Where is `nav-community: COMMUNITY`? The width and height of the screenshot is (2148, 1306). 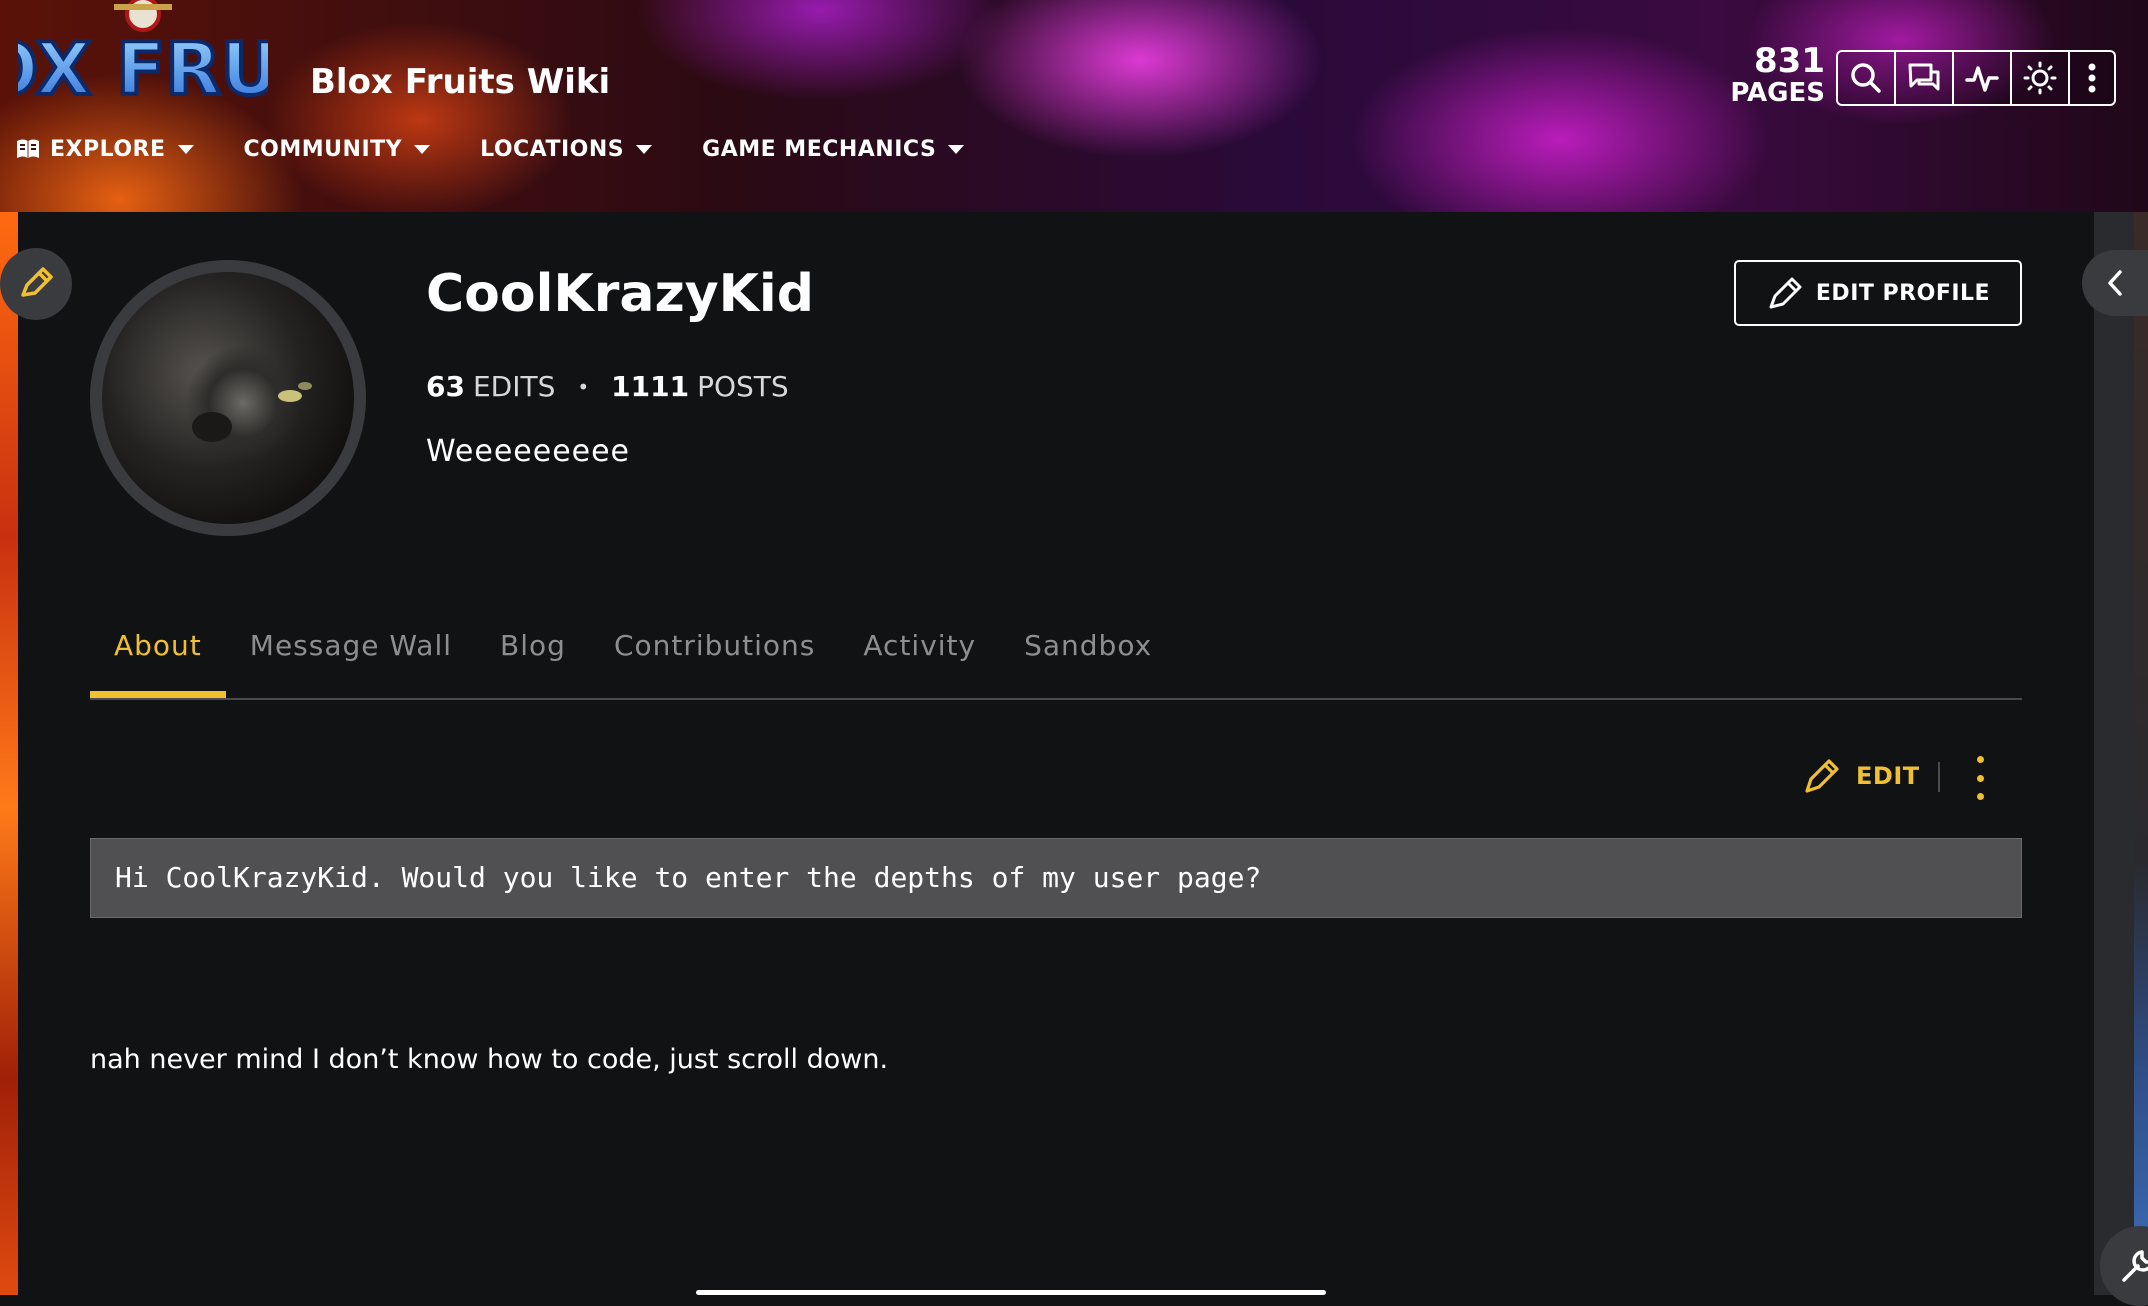 nav-community: COMMUNITY is located at coordinates (337, 149).